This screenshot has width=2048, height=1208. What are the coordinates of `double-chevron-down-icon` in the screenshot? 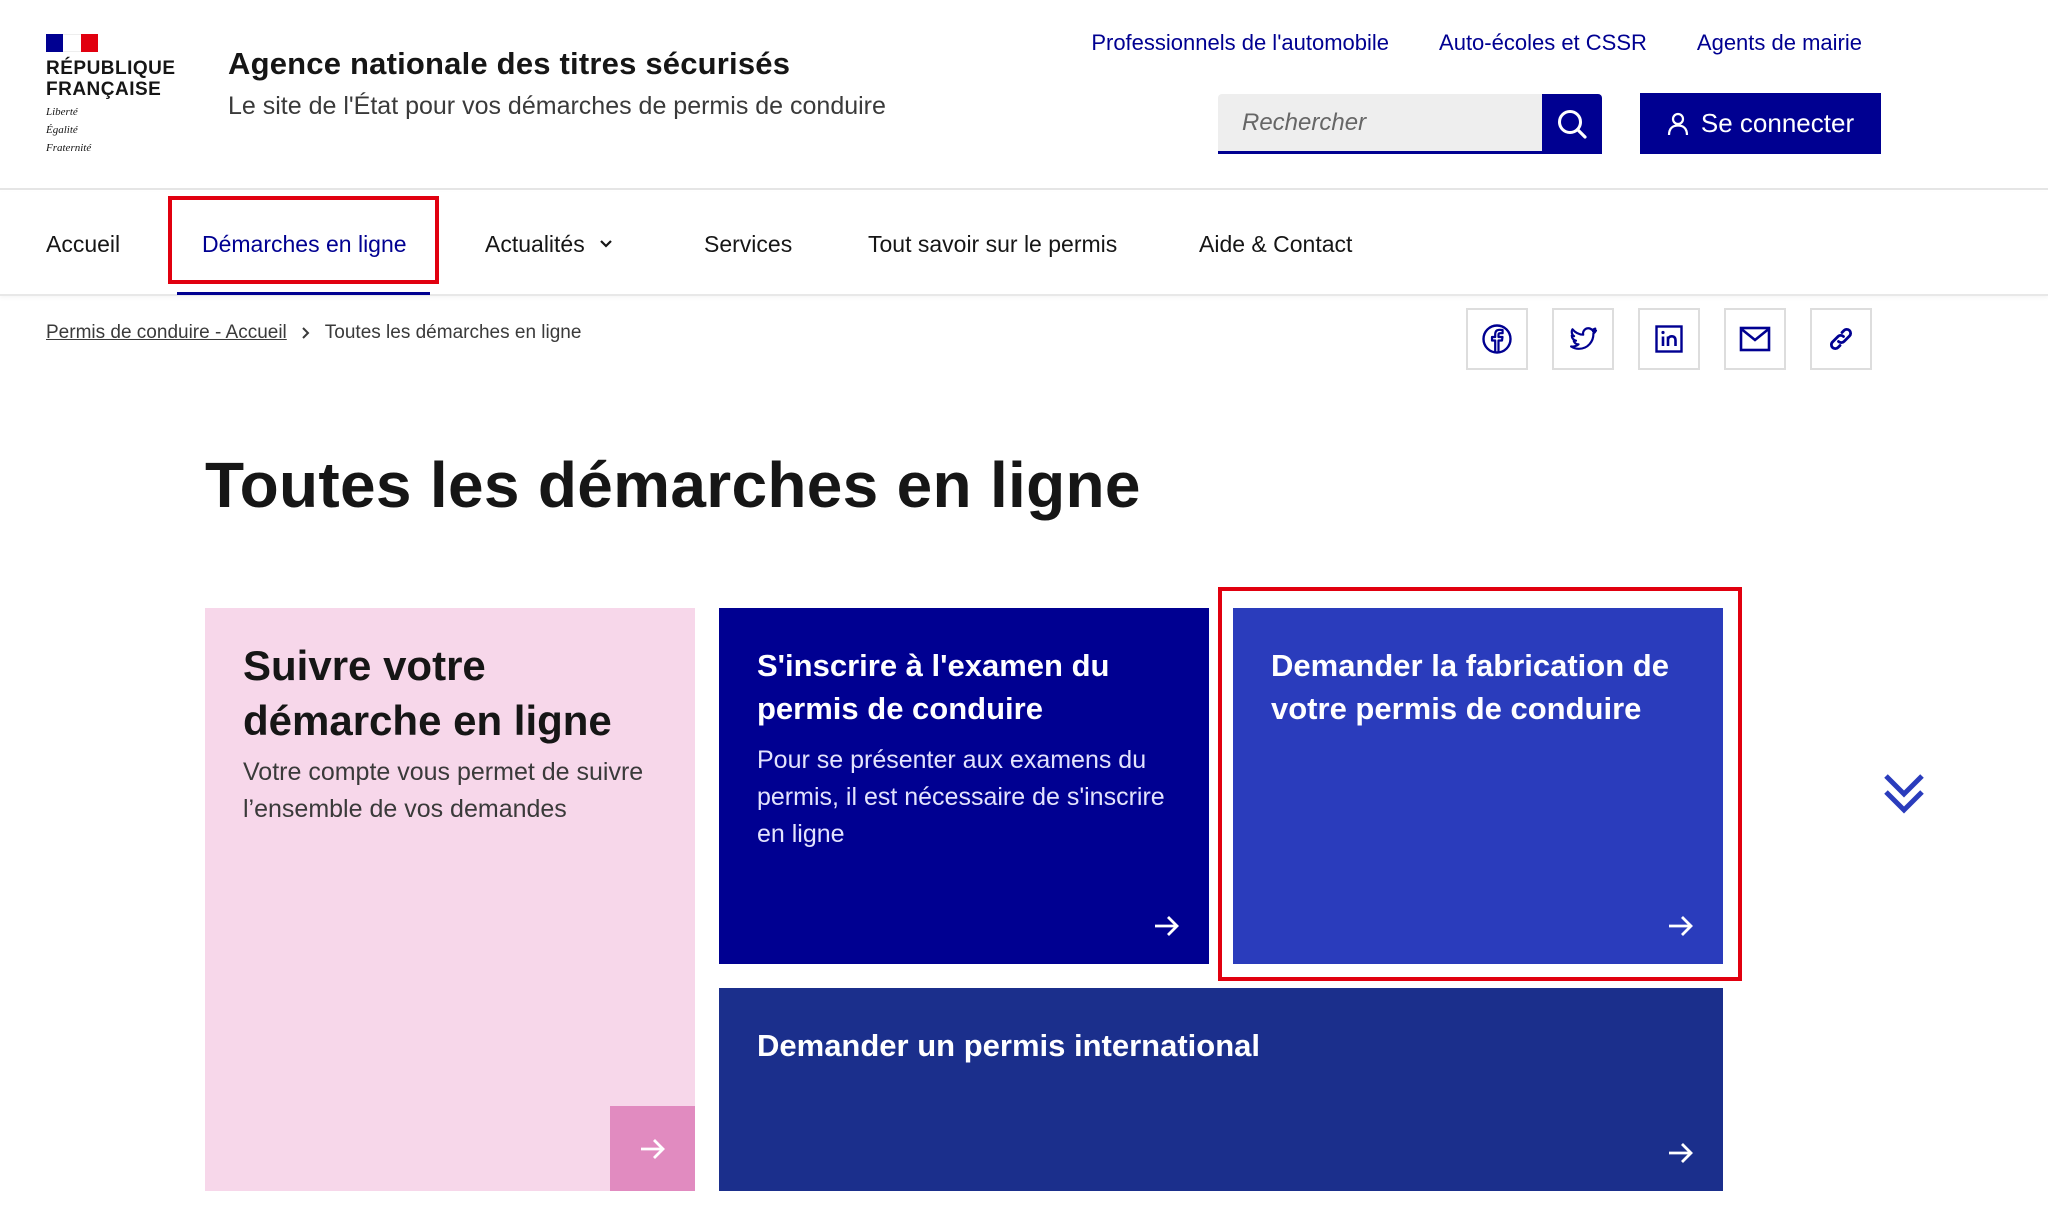 It's located at (1904, 794).